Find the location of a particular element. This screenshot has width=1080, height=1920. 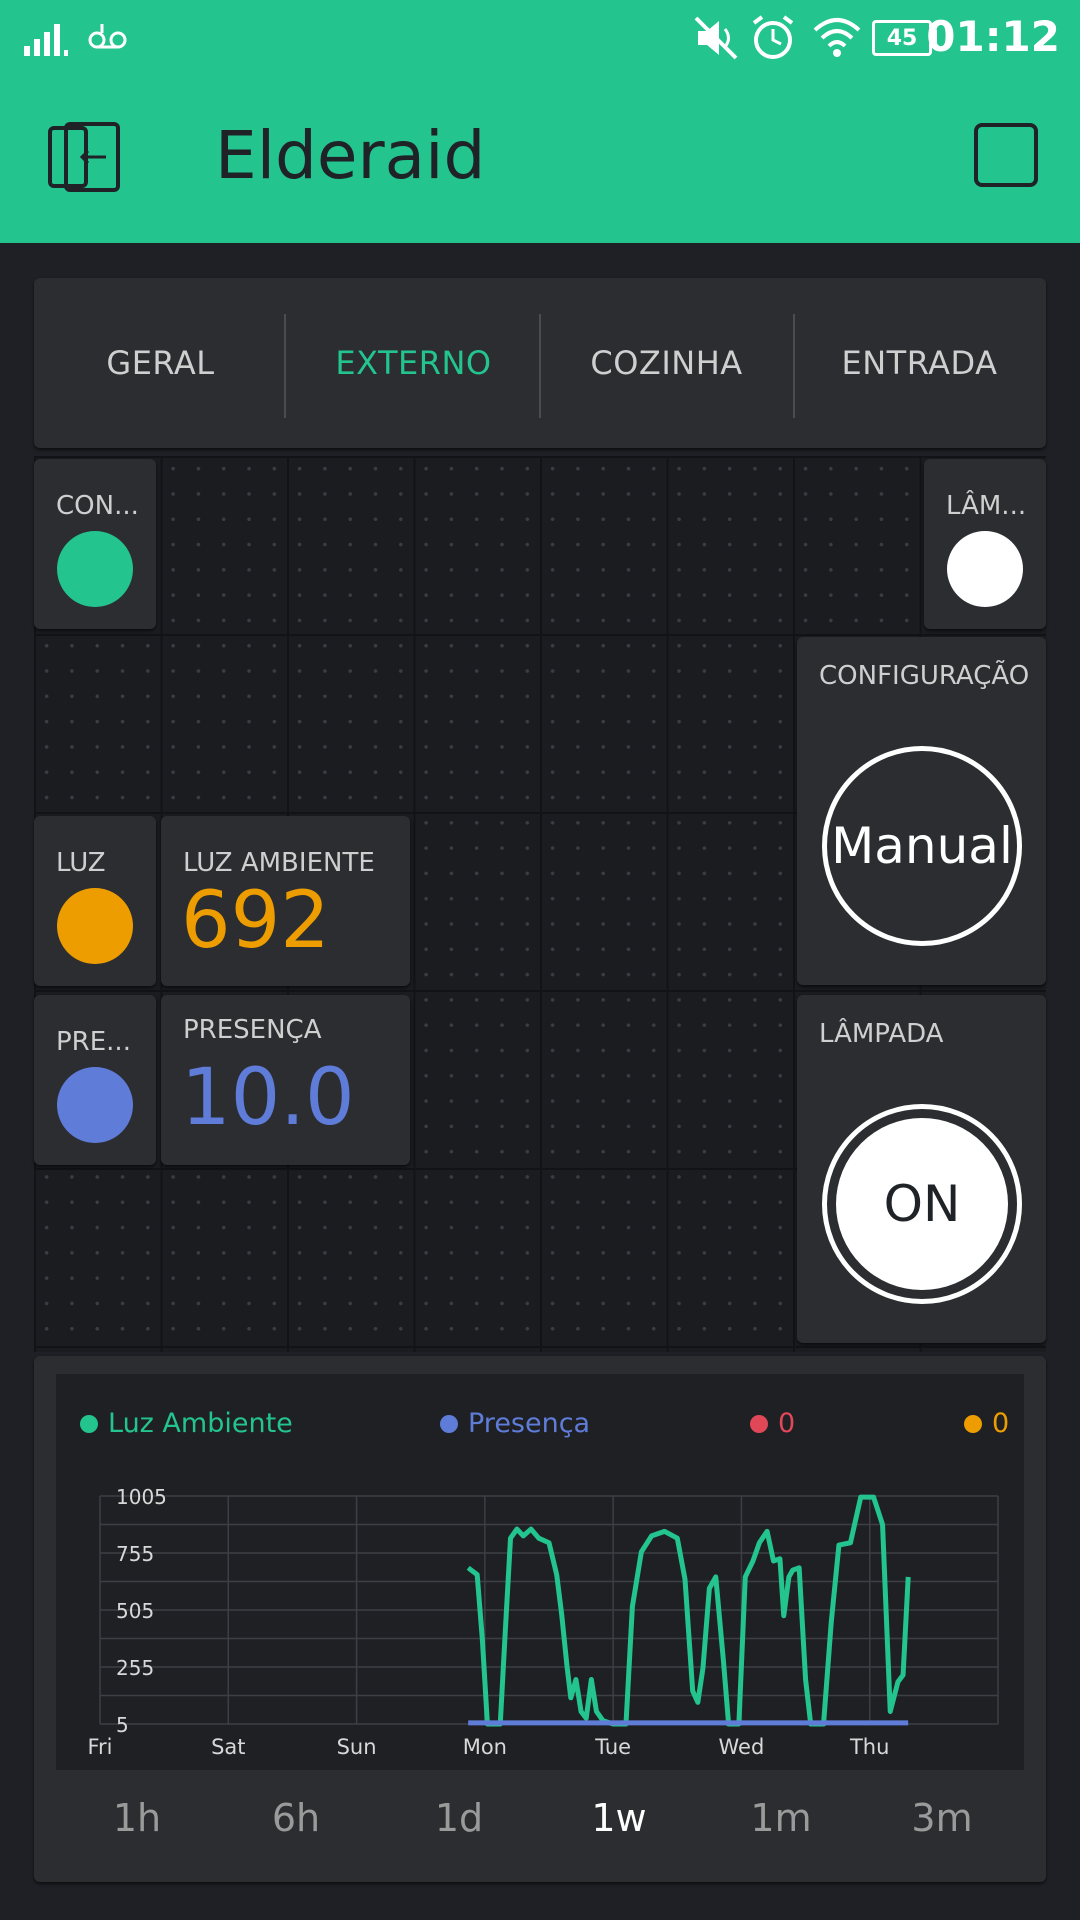

tab-bar: GERAL EXTERNO COZINHA ENTRADA is located at coordinates (540, 363).